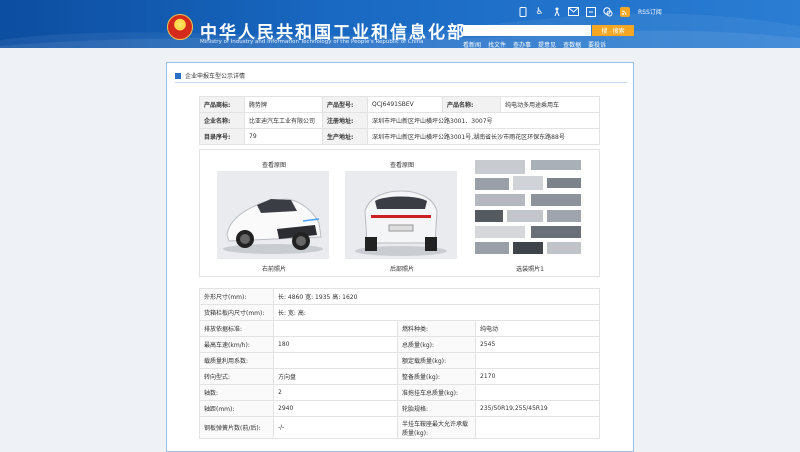 Image resolution: width=800 pixels, height=452 pixels. I want to click on front-photo-card: 查看原图 右前照片, so click(274, 214).